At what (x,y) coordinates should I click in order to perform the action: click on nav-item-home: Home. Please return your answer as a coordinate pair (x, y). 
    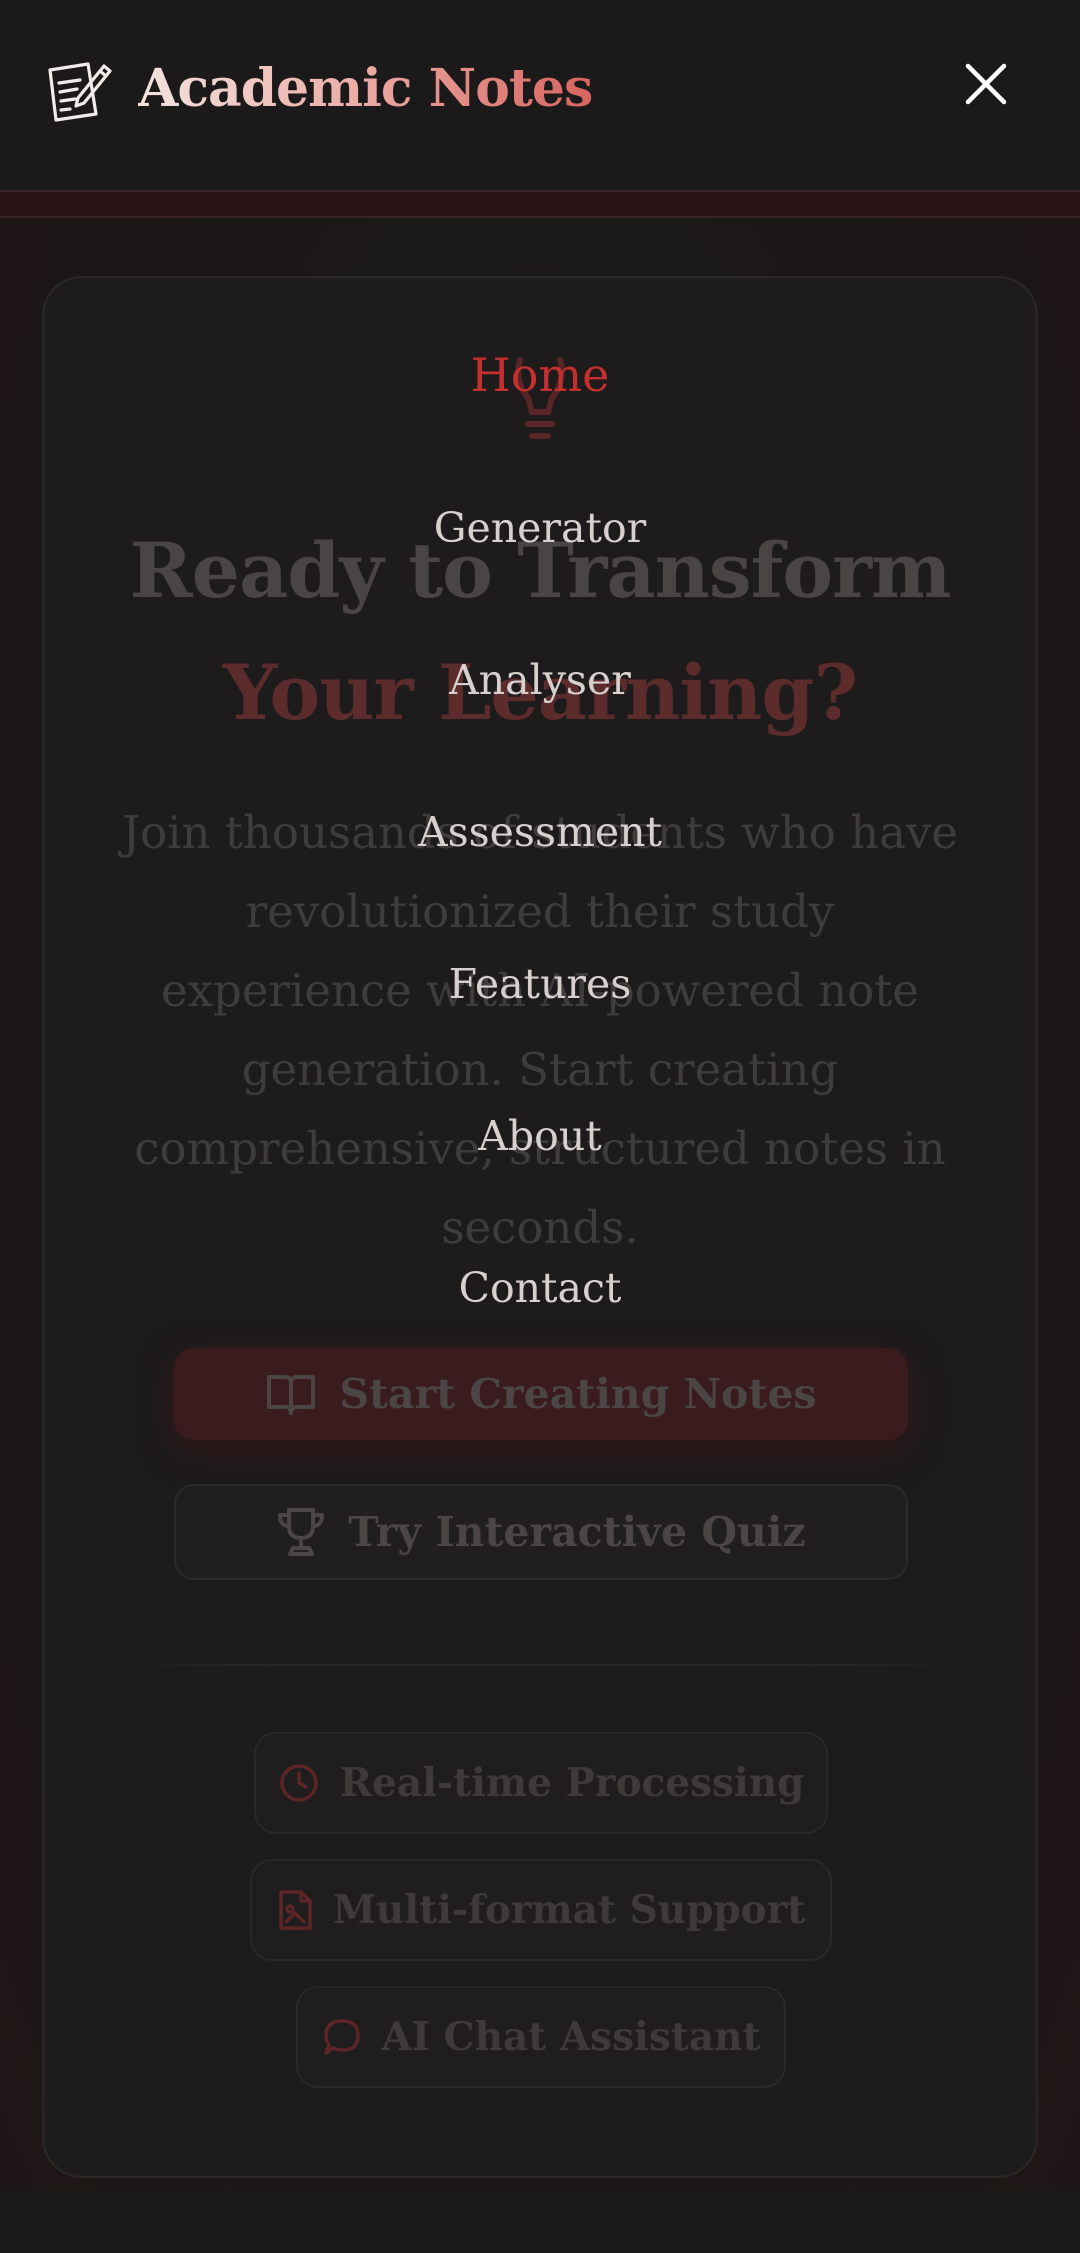
    Looking at the image, I should click on (540, 375).